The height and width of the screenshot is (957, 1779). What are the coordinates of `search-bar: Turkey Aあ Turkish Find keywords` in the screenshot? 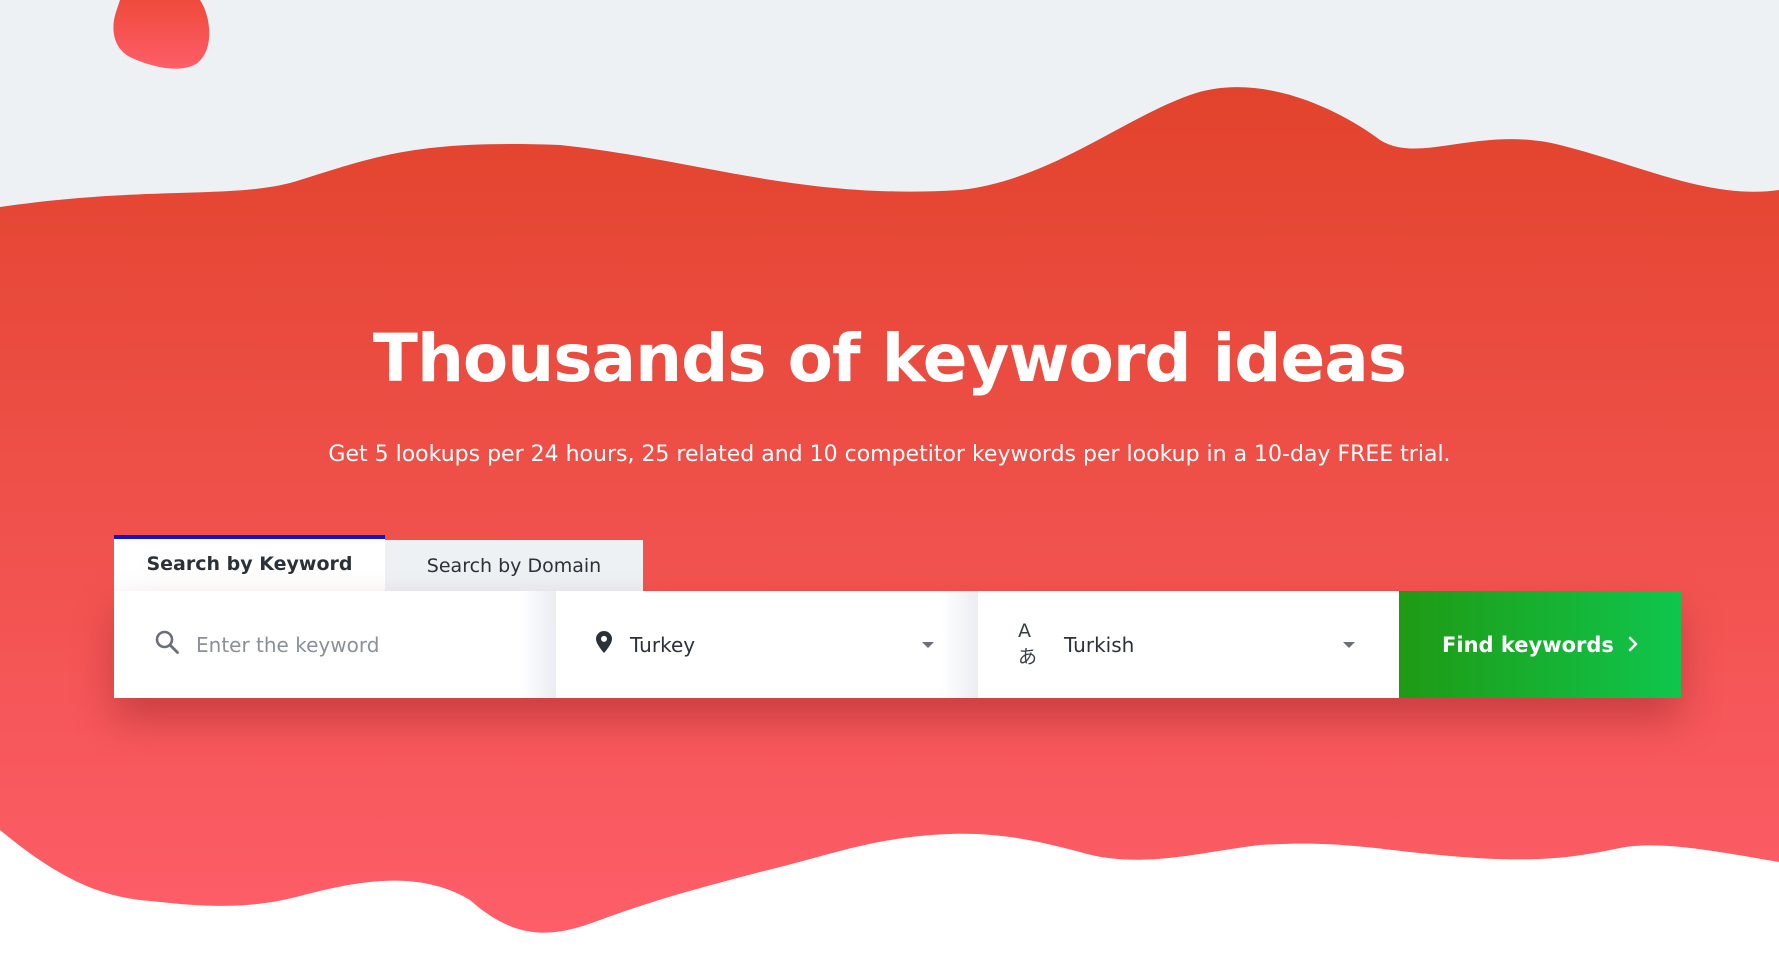 It's located at (897, 644).